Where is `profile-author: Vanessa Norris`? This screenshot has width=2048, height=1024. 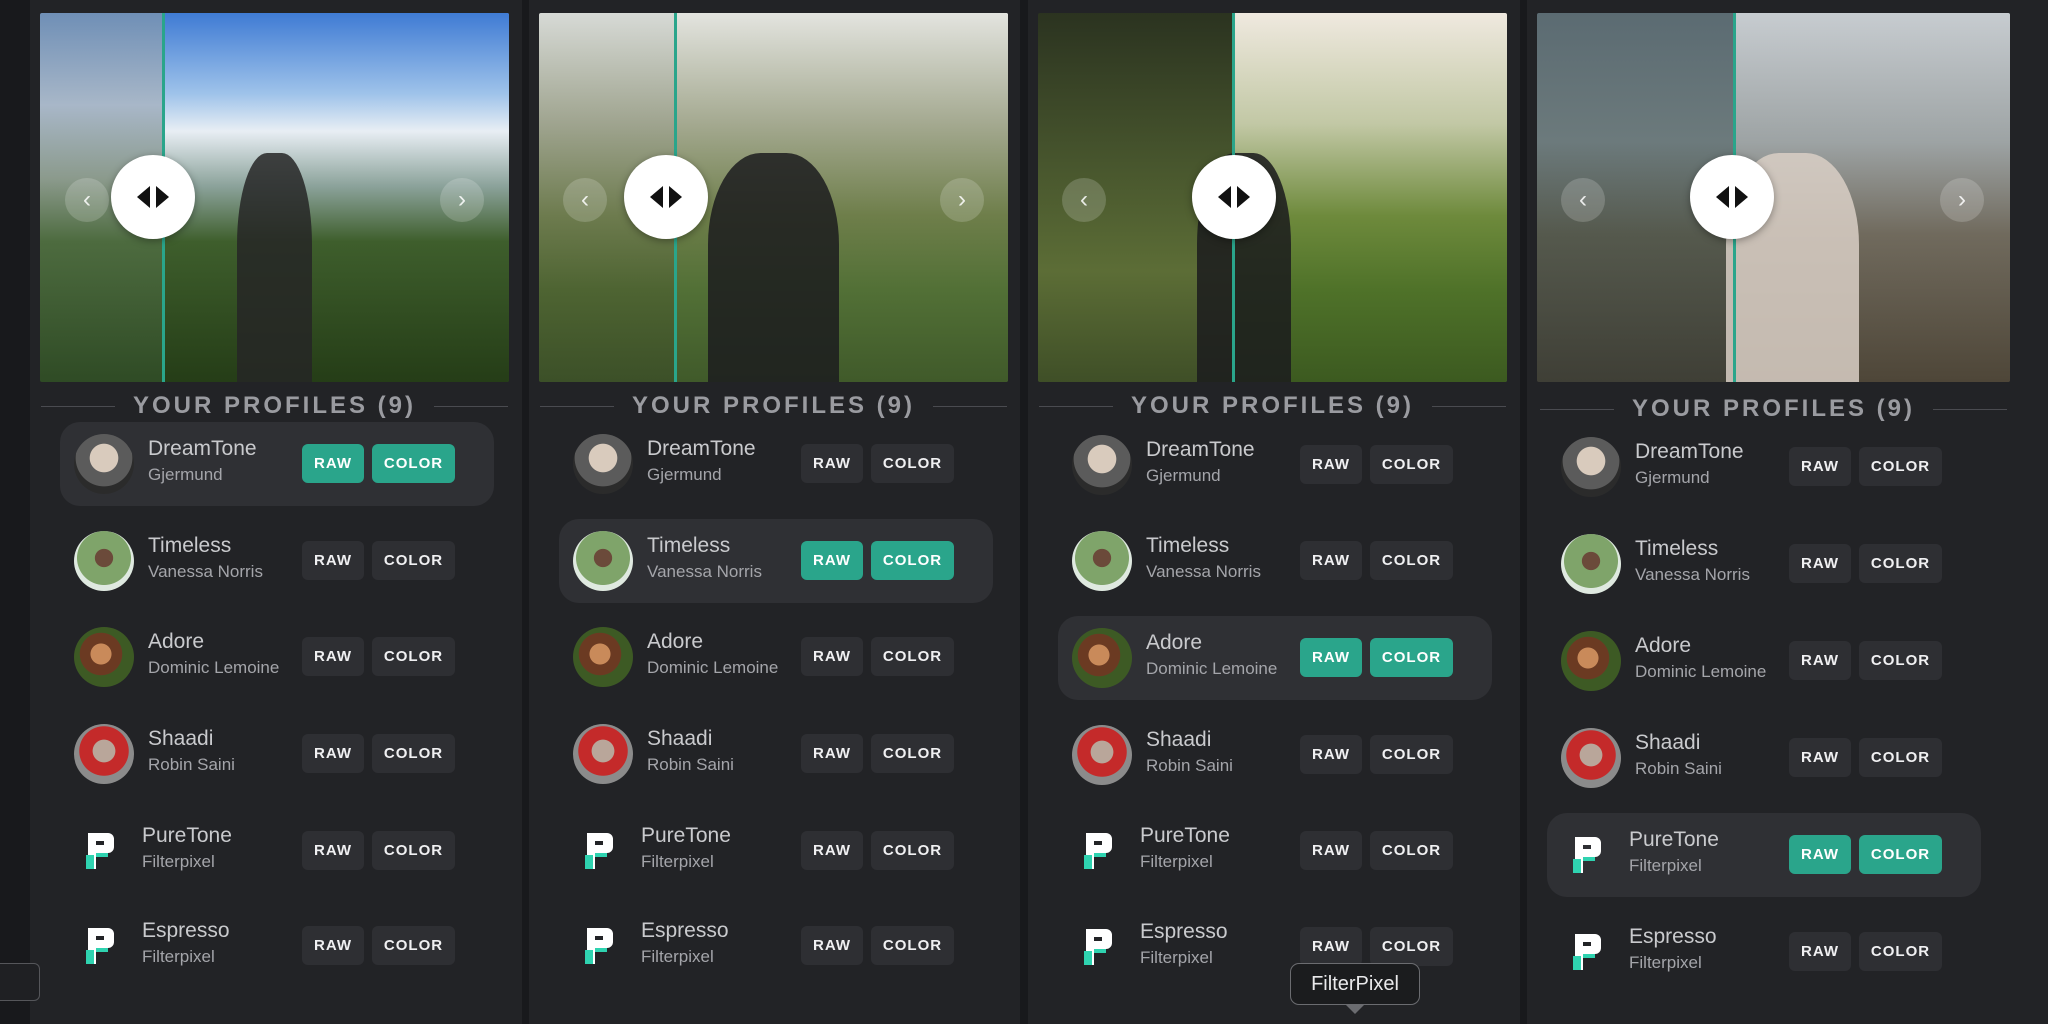 profile-author: Vanessa Norris is located at coordinates (1692, 574).